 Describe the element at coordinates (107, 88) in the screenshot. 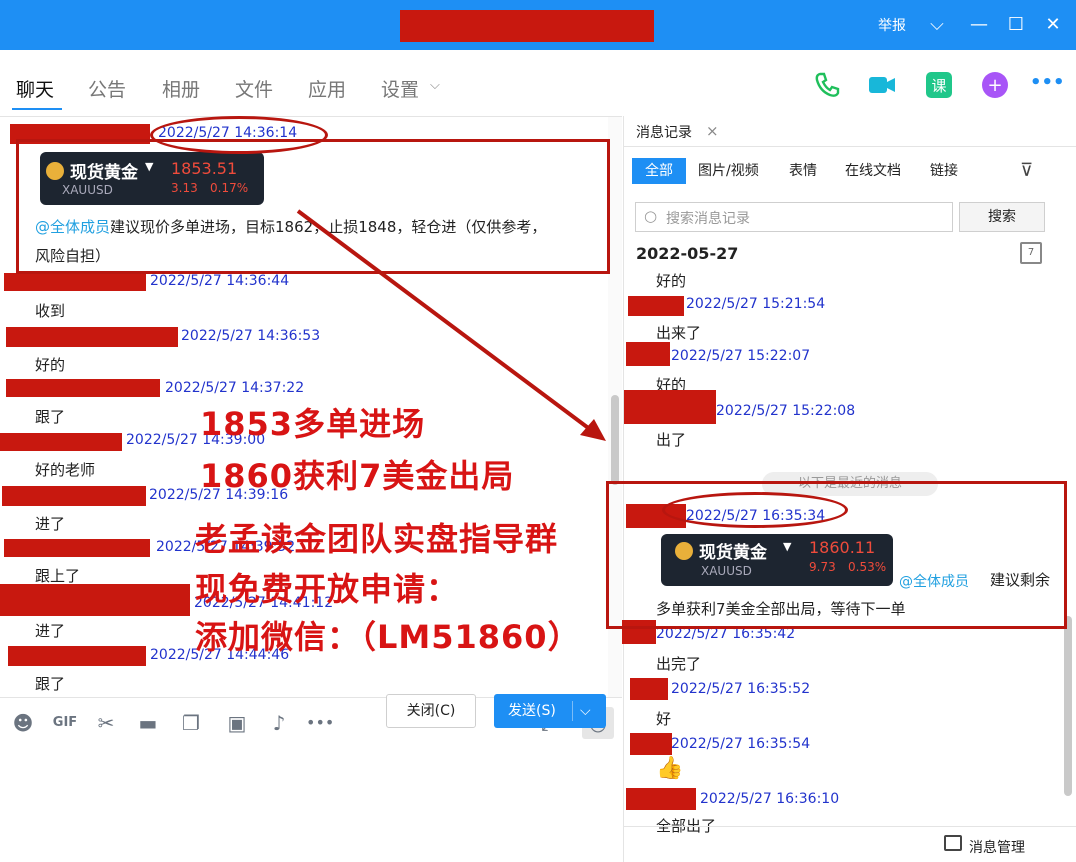

I see `tab-announcement: 公告` at that location.